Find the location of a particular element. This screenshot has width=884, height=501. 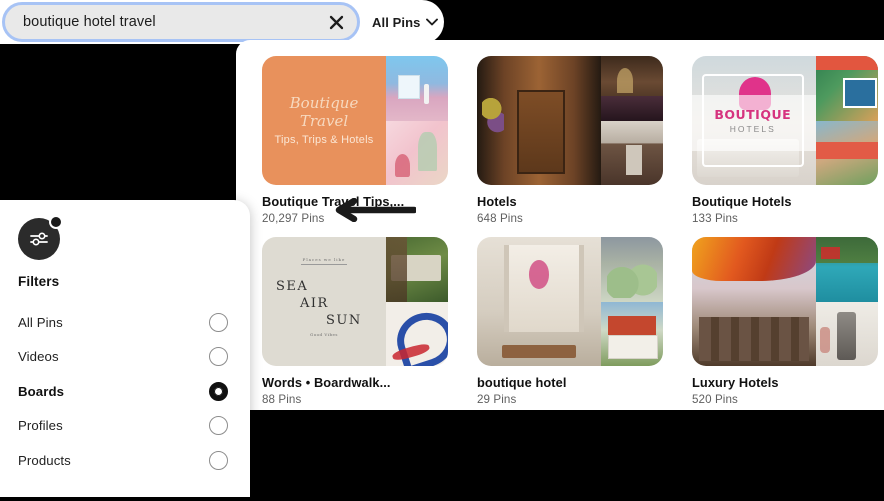

board-card: boutique hotel 29 Pins is located at coordinates (570, 321).